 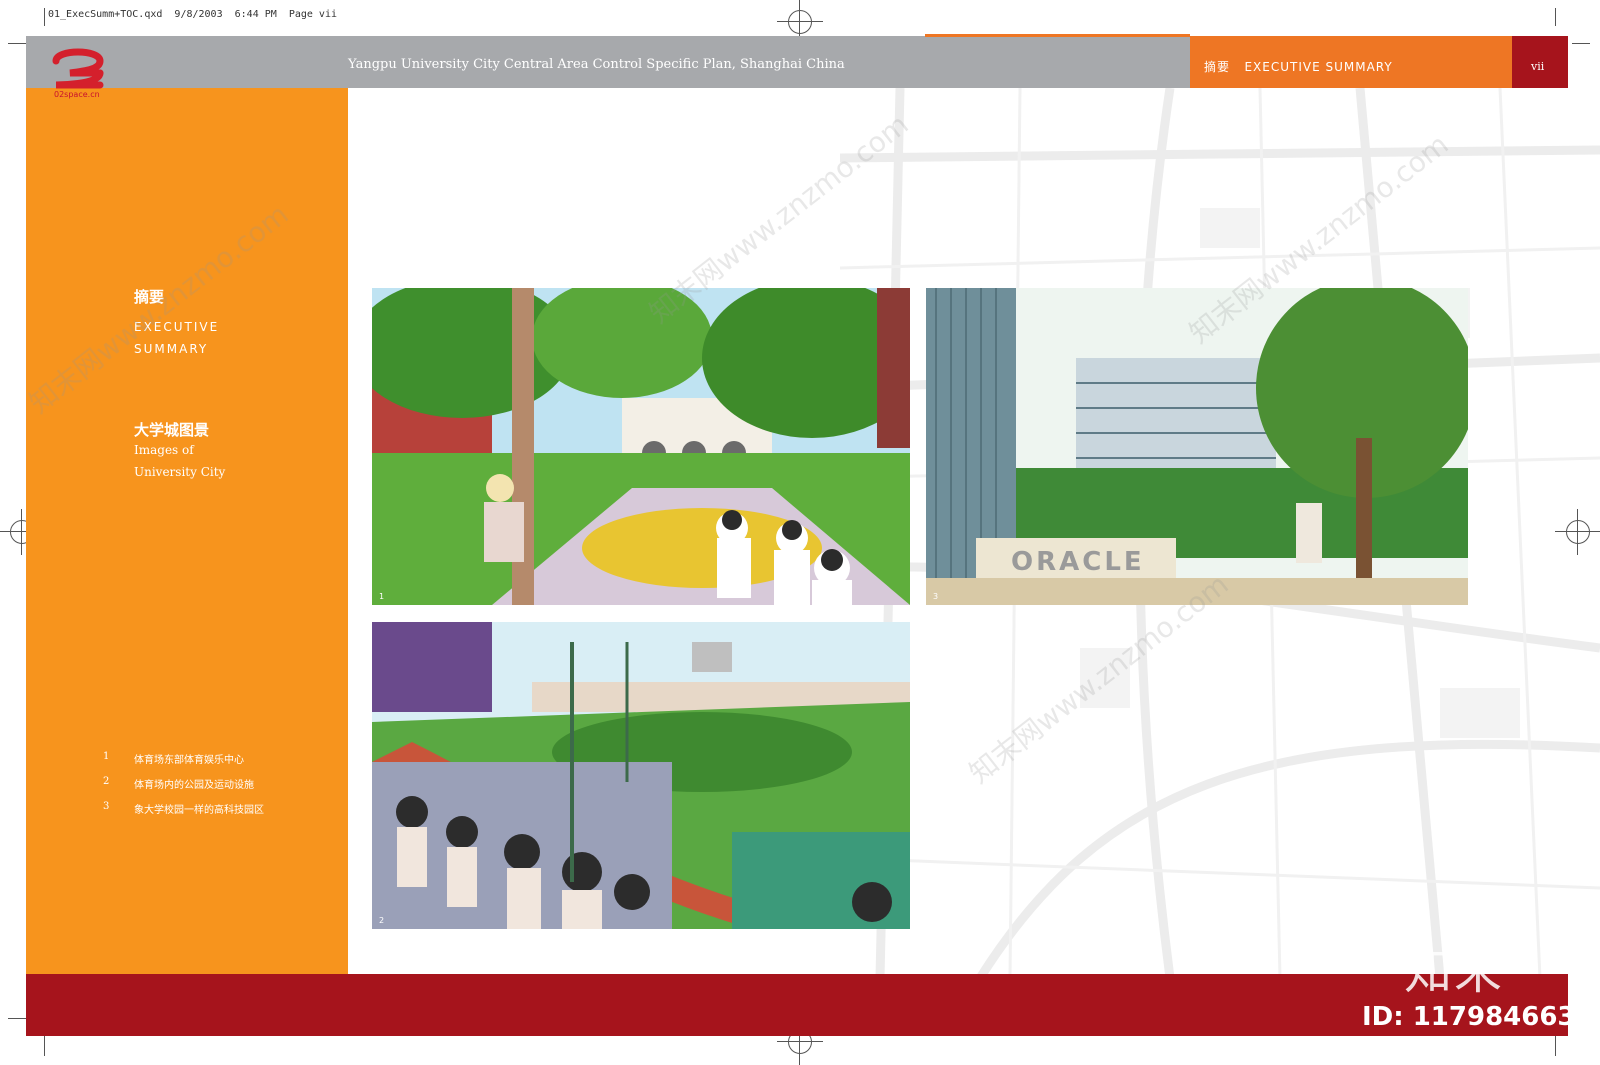 I want to click on watermark-id: ID: 1179846638, so click(x=1478, y=1017).